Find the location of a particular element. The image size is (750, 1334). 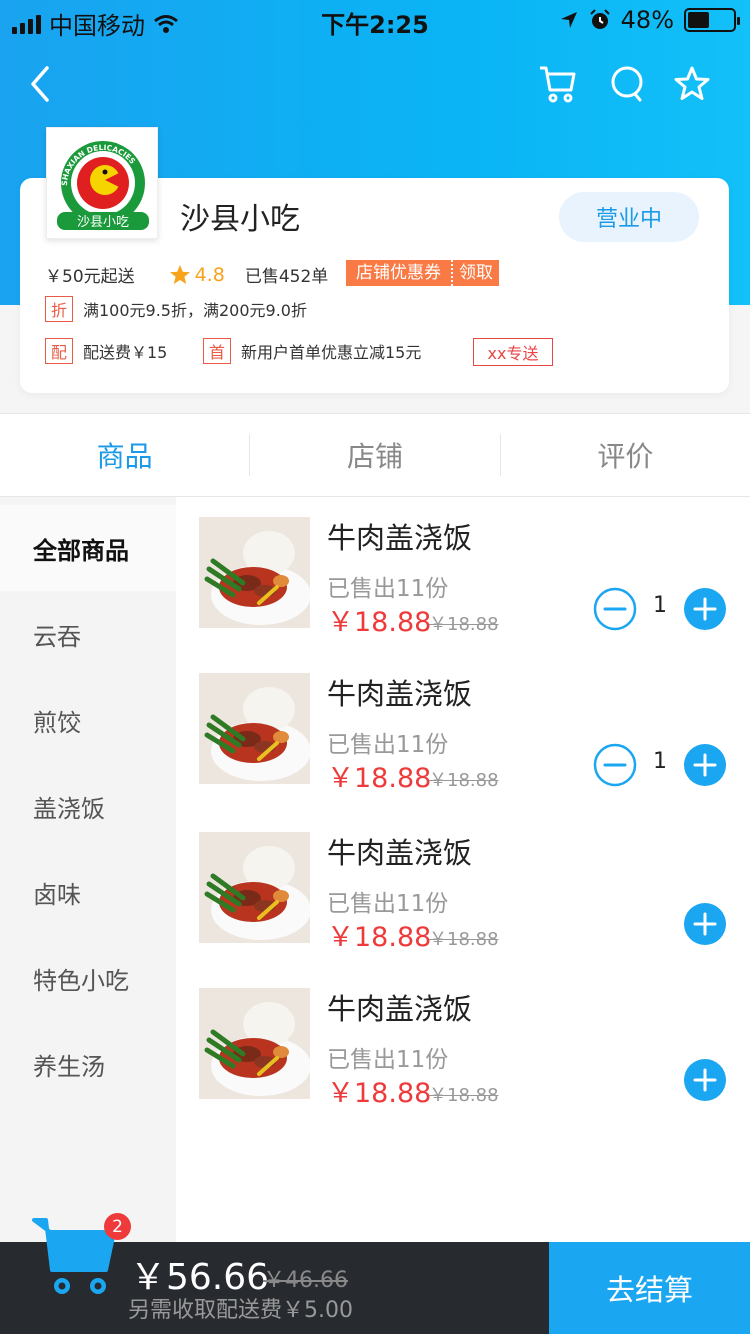

cart-count-badge: 2 is located at coordinates (117, 1226).